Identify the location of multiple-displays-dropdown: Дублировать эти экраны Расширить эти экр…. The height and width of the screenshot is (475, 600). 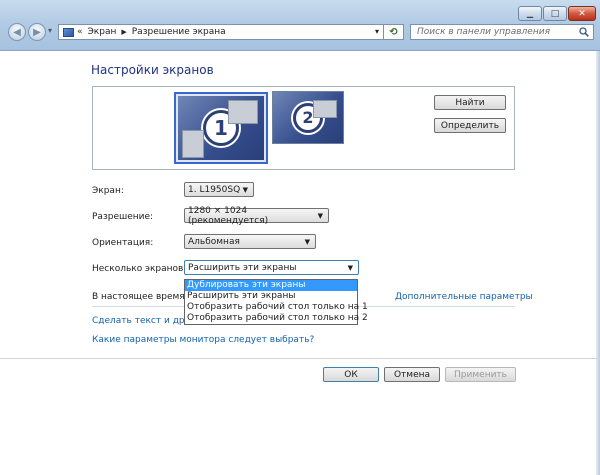
(276, 302).